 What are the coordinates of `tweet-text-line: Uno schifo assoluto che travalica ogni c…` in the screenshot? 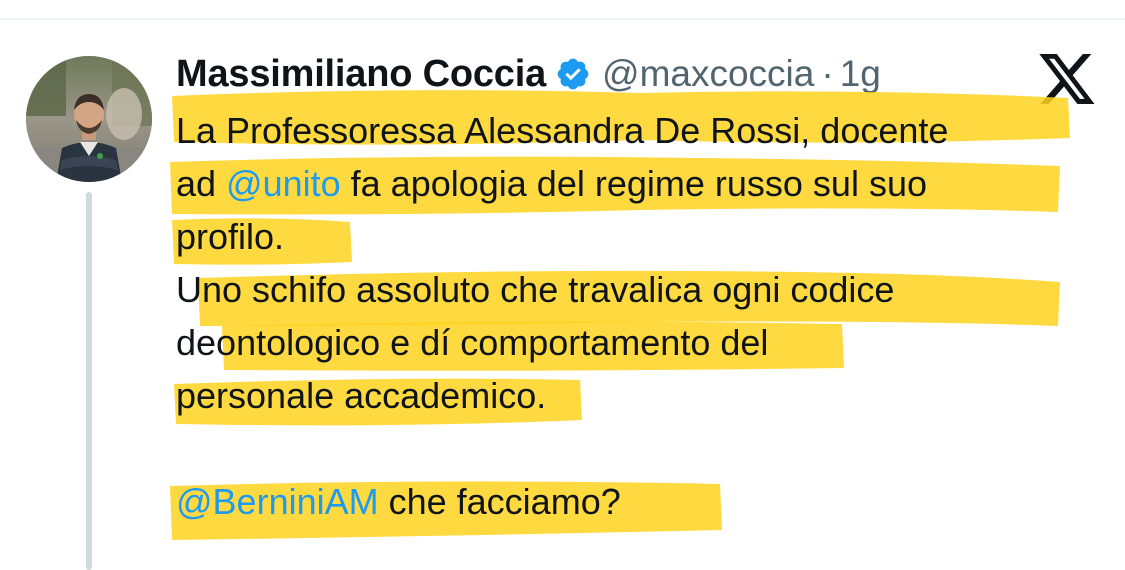 It's located at (535, 289).